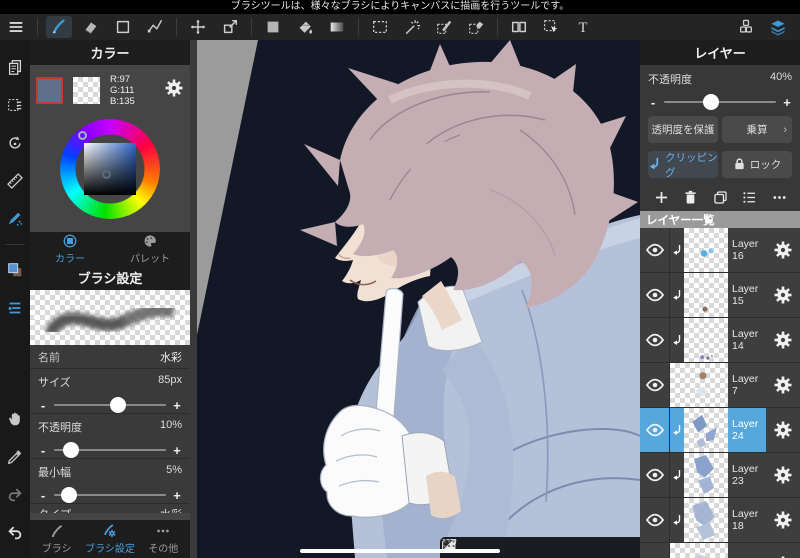 This screenshot has width=800, height=558. Describe the element at coordinates (15, 457) in the screenshot. I see `eyedropper-icon` at that location.